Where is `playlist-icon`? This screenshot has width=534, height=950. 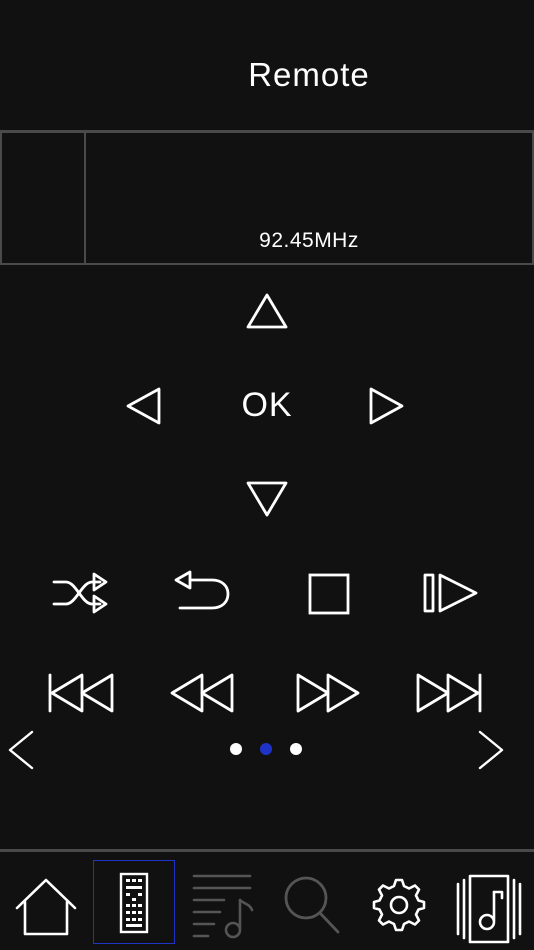 playlist-icon is located at coordinates (223, 906).